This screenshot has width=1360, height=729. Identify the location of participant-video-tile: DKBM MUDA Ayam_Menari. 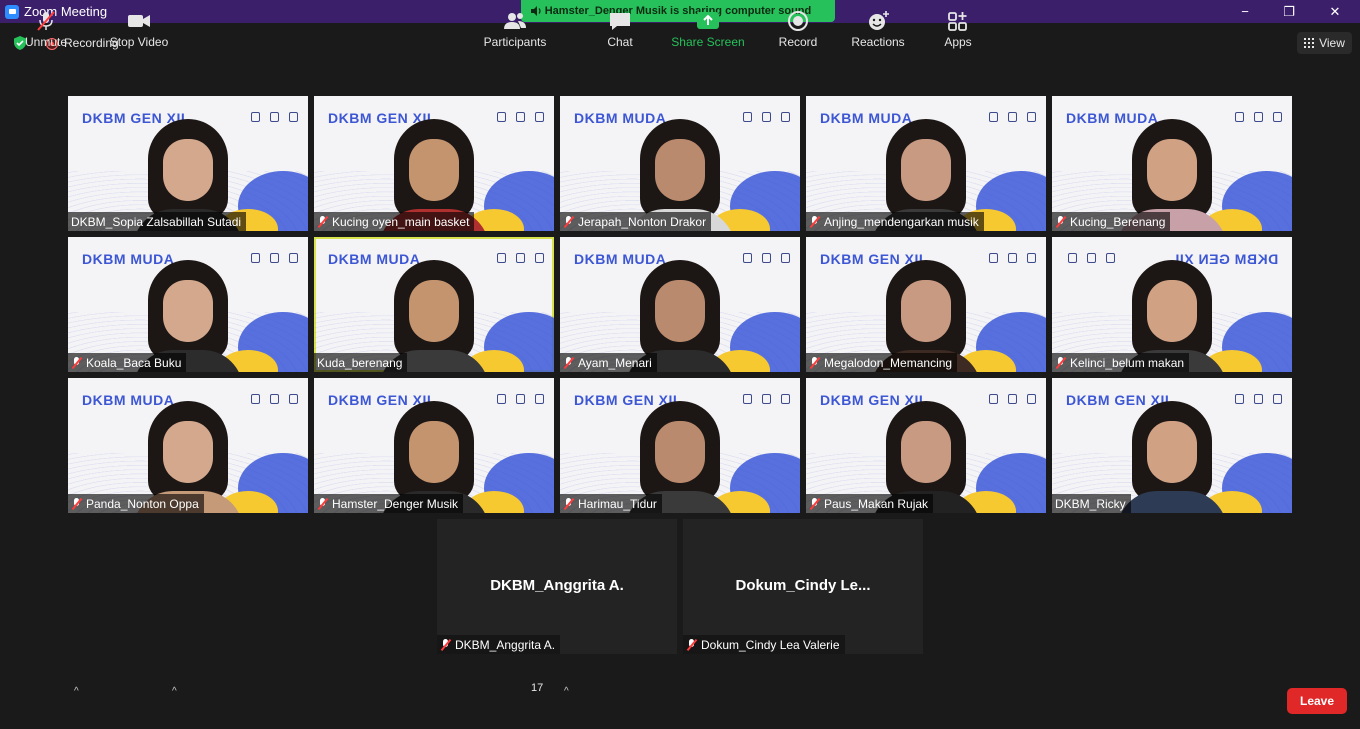
(680, 304).